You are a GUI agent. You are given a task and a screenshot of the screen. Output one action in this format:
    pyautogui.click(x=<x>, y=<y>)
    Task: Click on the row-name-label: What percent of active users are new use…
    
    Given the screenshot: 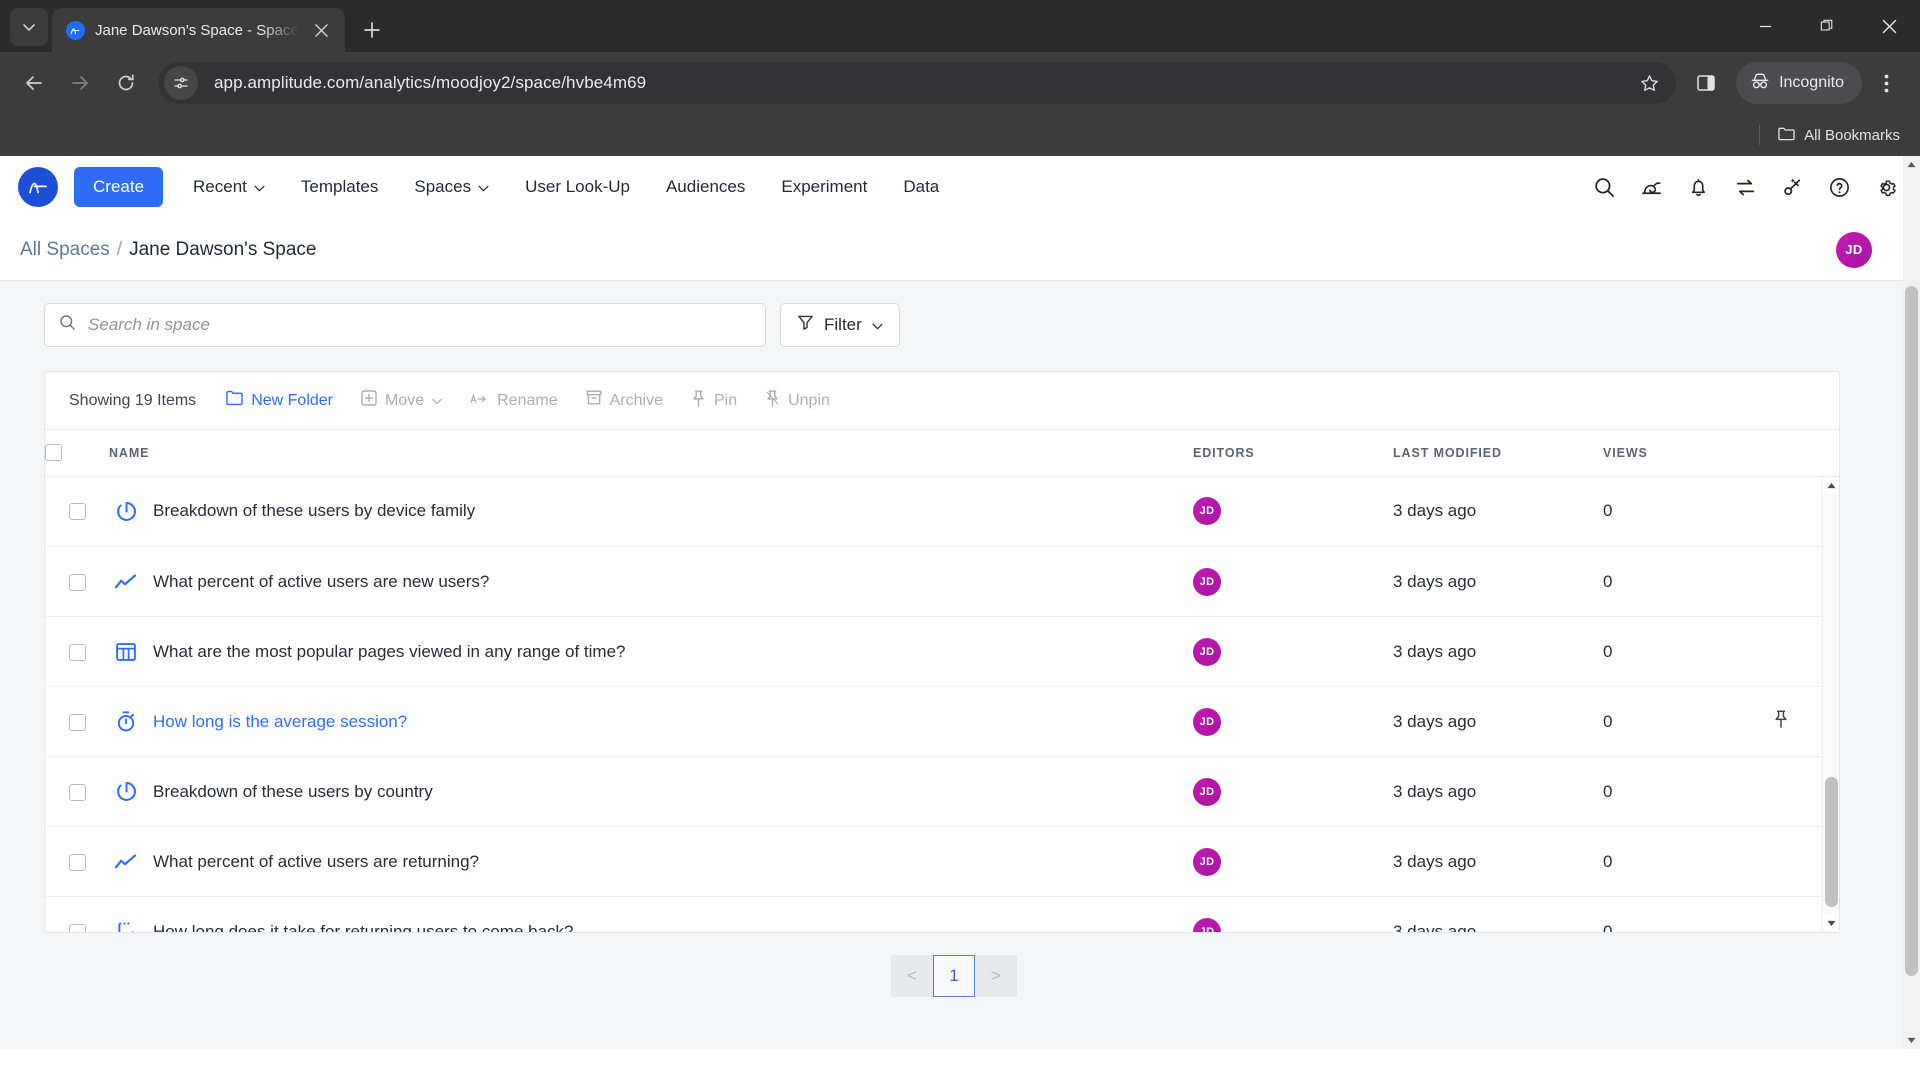 What is the action you would take?
    pyautogui.click(x=321, y=582)
    